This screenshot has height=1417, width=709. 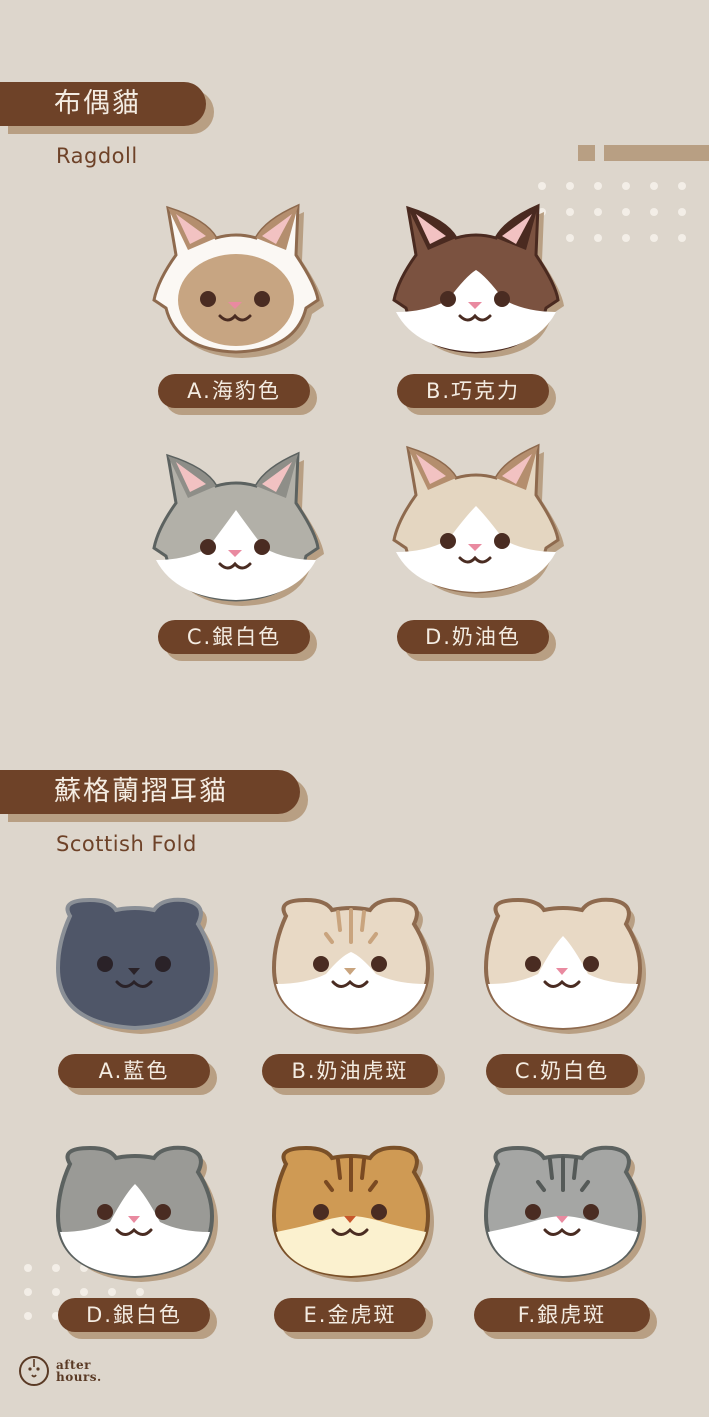 I want to click on logo-text: after hours., so click(x=79, y=1371).